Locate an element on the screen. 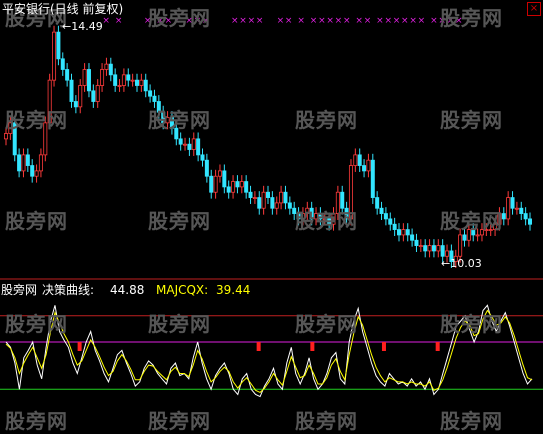 This screenshot has height=434, width=543. close-icon: × is located at coordinates (534, 9).